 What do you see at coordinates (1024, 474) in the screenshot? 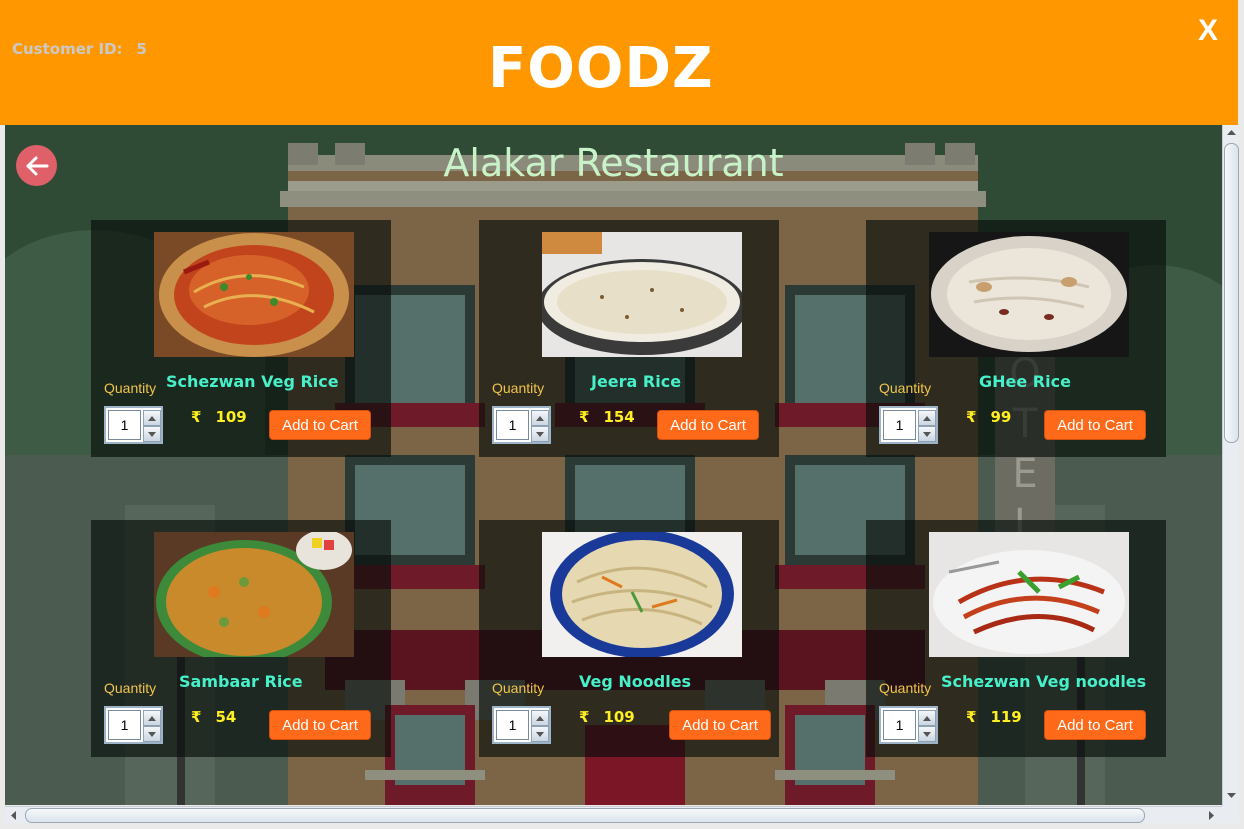
I see `sign-letter: E` at bounding box center [1024, 474].